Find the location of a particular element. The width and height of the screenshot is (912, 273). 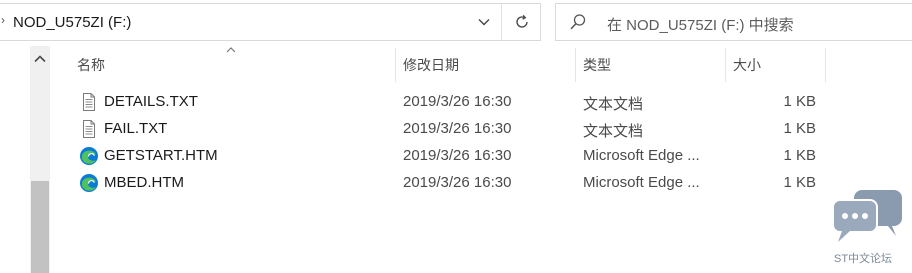

file-name: GETSTART.HTM is located at coordinates (161, 155).